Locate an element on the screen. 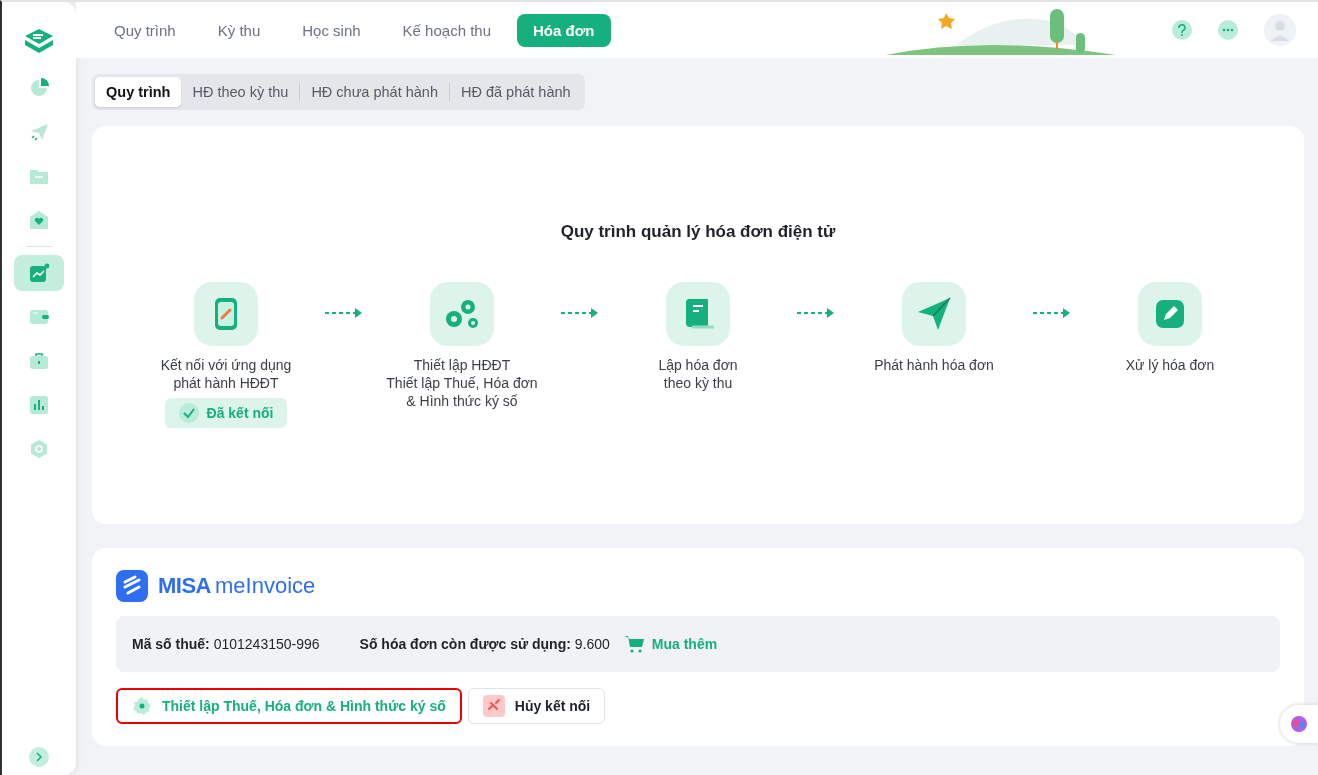  cart-icon is located at coordinates (634, 644).